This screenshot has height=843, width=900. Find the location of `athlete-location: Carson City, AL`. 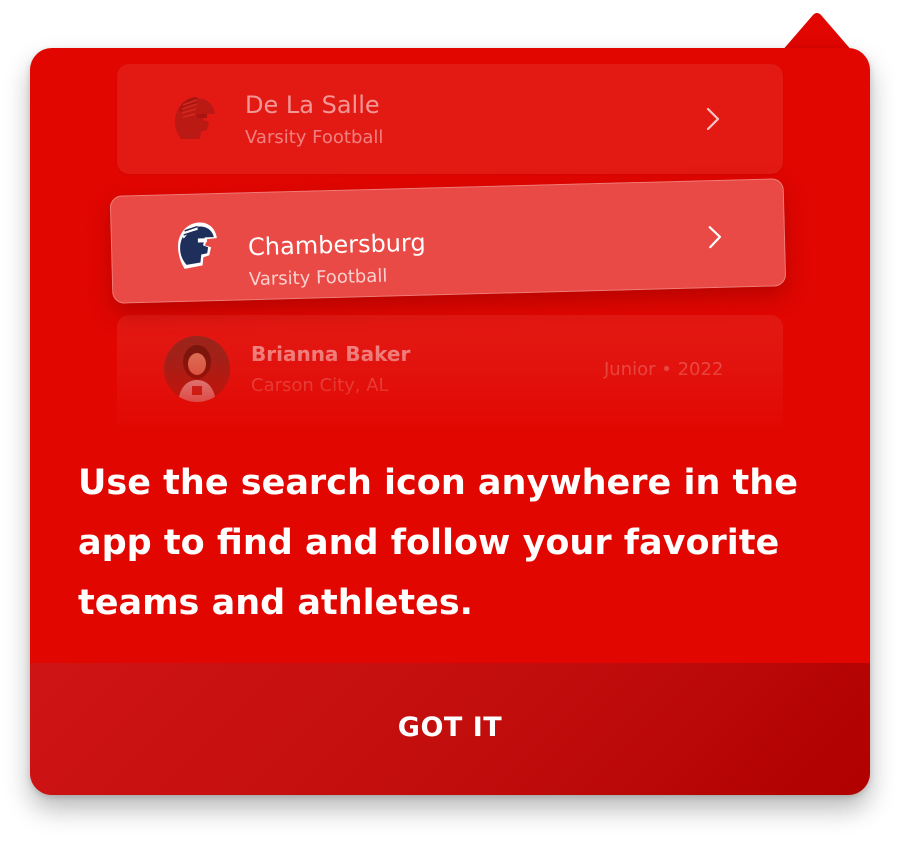

athlete-location: Carson City, AL is located at coordinates (320, 385).